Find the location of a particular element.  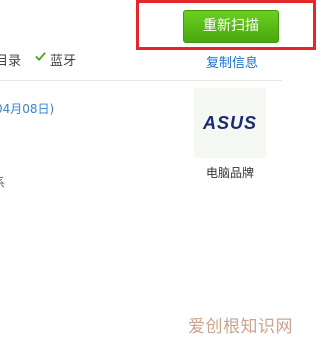

logo-text: ASUS is located at coordinates (229, 123).